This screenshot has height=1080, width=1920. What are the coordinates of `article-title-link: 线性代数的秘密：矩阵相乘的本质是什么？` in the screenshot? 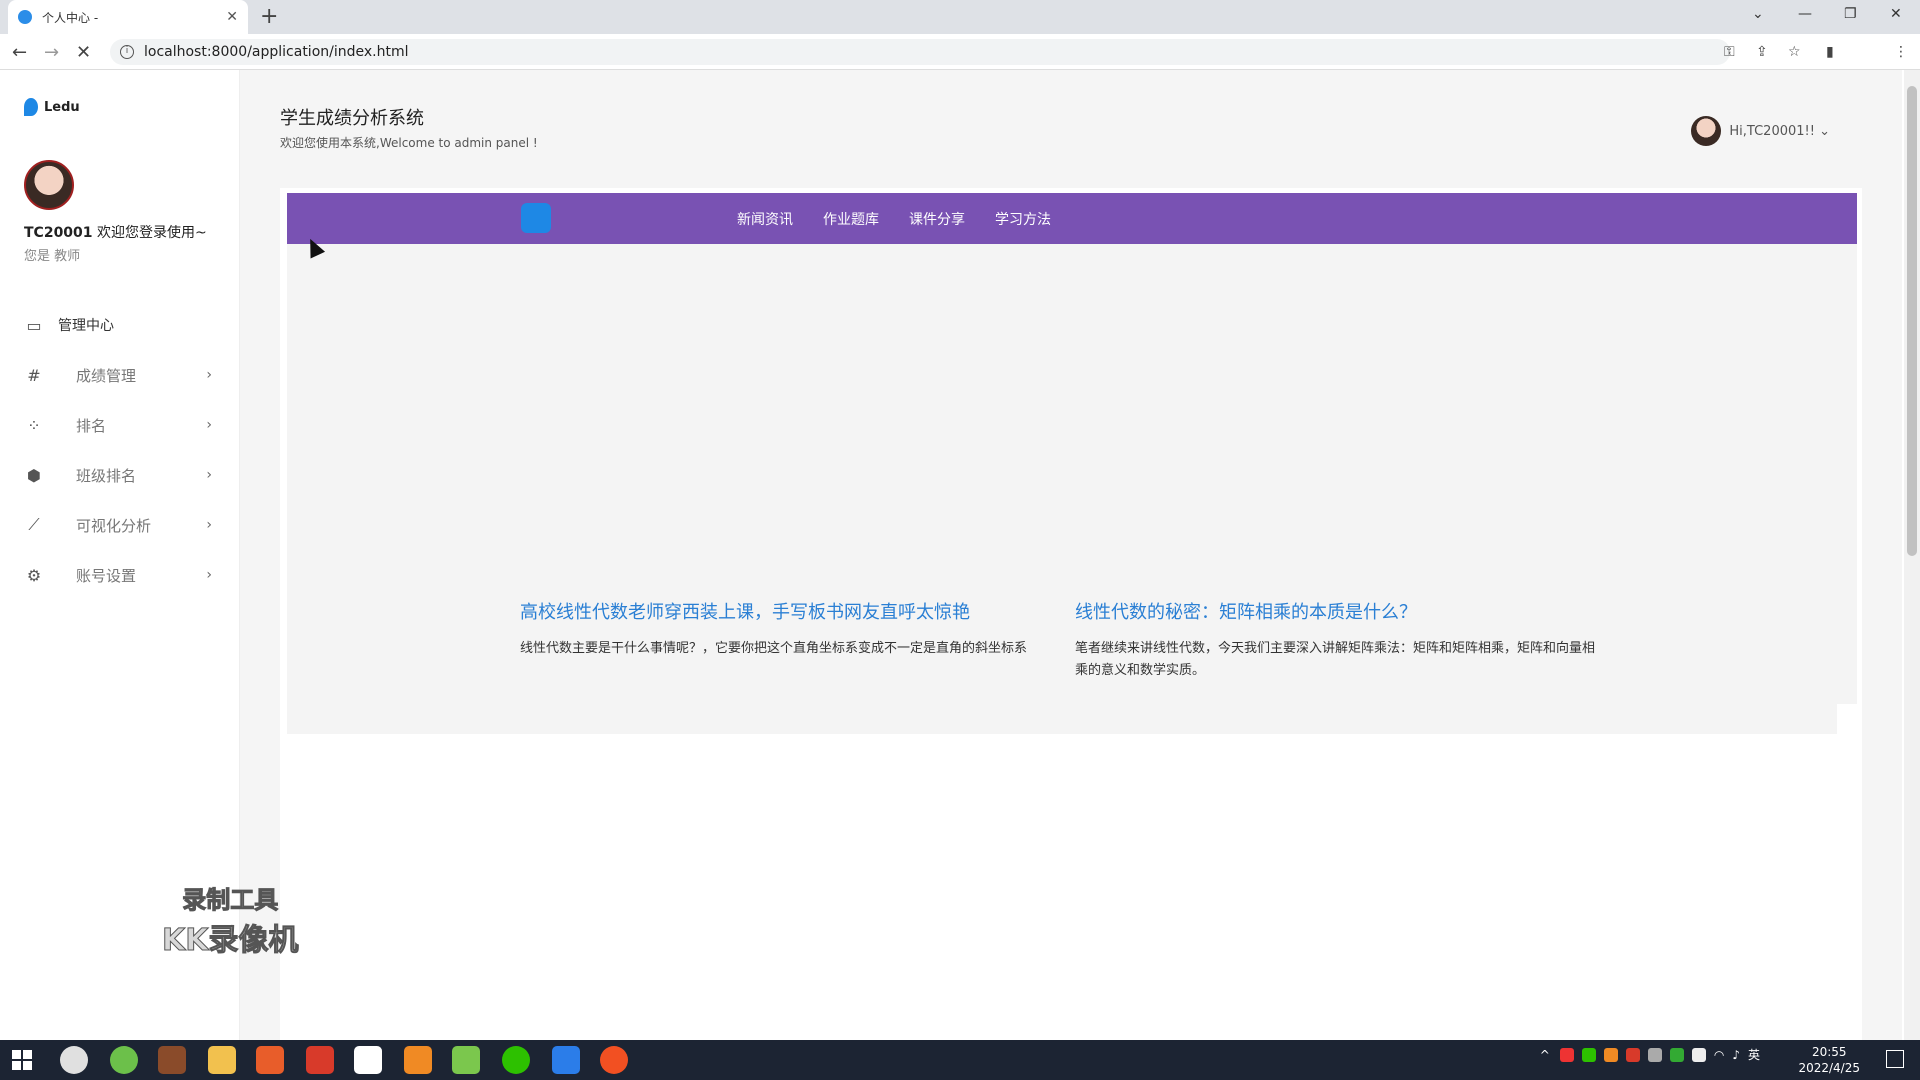 It's located at (1340, 611).